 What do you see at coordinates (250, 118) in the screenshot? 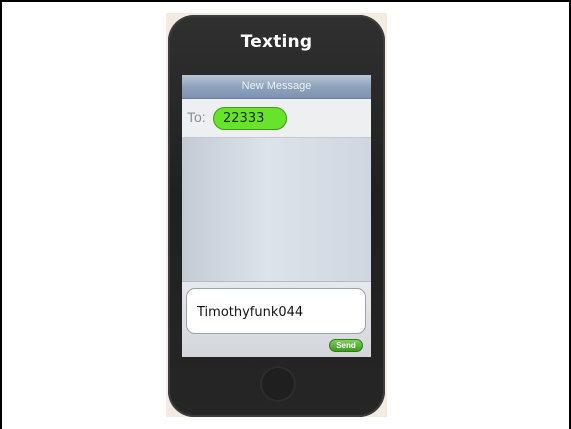
I see `recipient-chip: 22333` at bounding box center [250, 118].